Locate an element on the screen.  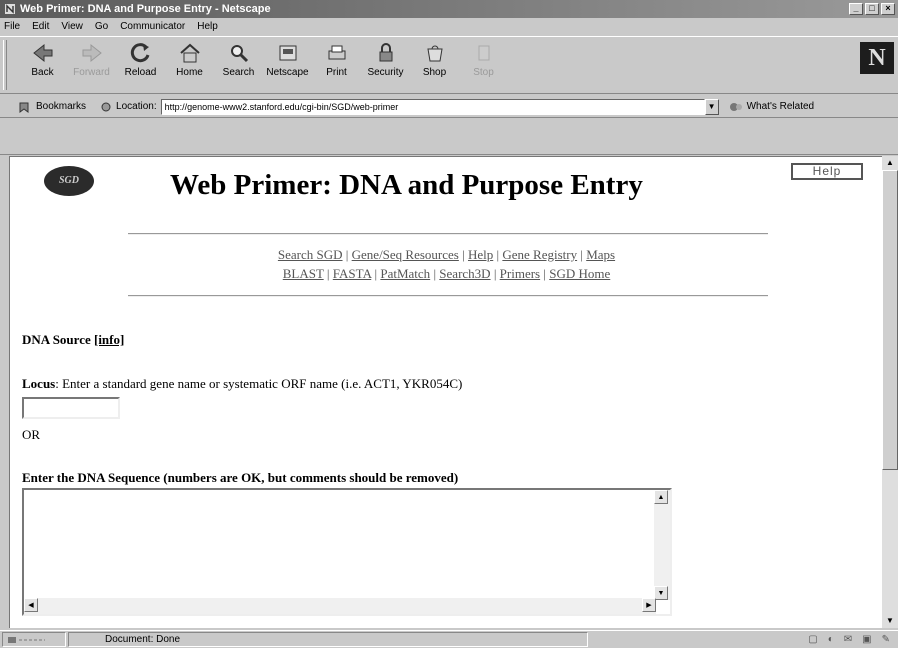
link-patmatch: PatMatch is located at coordinates (405, 273).